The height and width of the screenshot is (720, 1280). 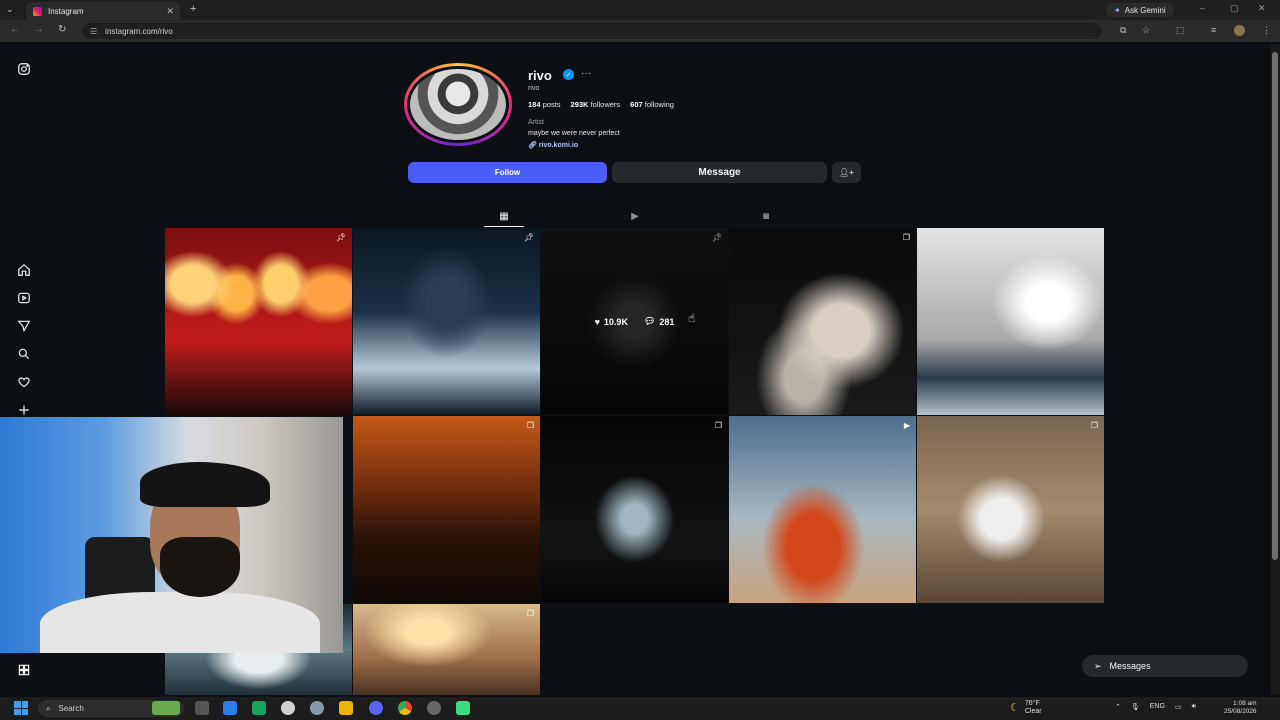 What do you see at coordinates (39, 29) in the screenshot?
I see `forward-icon: →` at bounding box center [39, 29].